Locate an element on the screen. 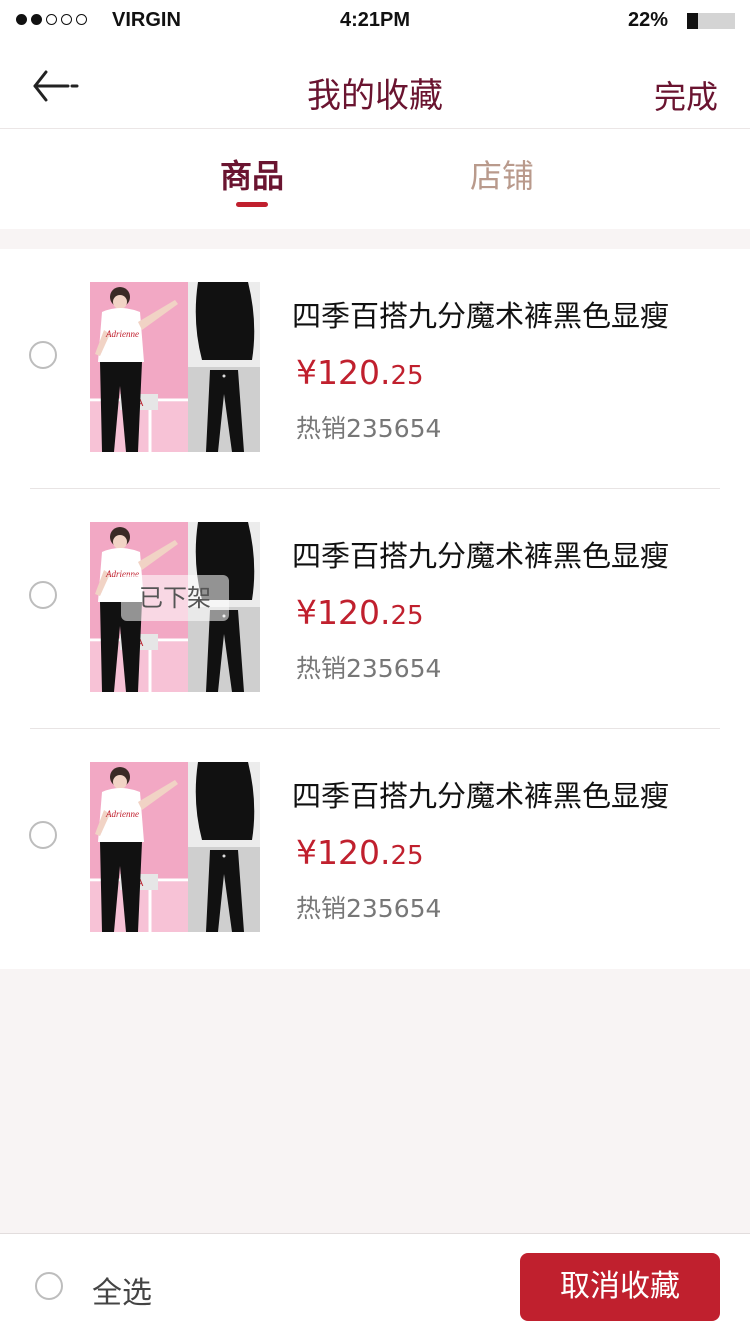 The image size is (750, 1334). done-button: 完成 is located at coordinates (686, 95).